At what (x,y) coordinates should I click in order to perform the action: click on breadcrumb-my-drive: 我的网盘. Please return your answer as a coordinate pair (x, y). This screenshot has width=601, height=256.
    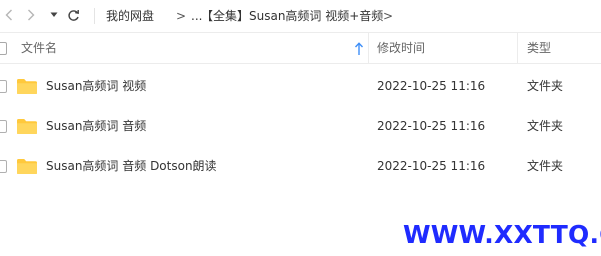
    Looking at the image, I should click on (130, 16).